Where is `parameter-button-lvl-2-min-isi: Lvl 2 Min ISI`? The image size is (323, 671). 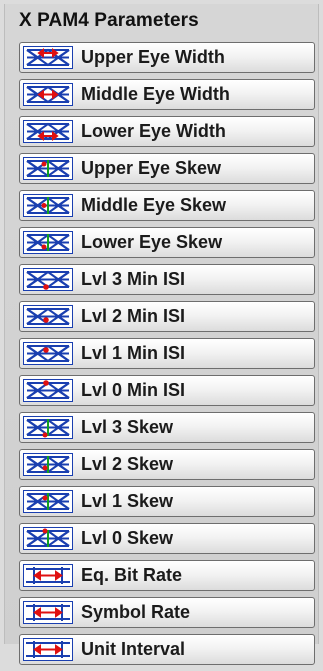 parameter-button-lvl-2-min-isi: Lvl 2 Min ISI is located at coordinates (167, 316).